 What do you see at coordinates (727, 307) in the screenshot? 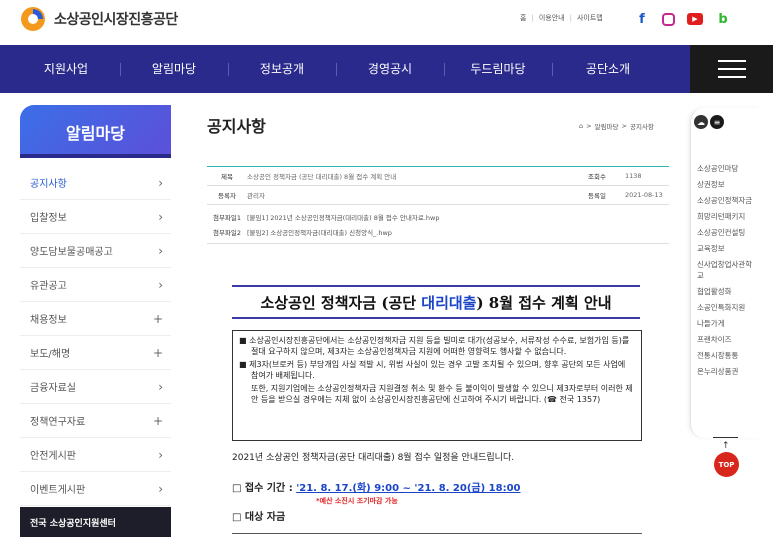
I see `quick-link: 소공인특화지원` at bounding box center [727, 307].